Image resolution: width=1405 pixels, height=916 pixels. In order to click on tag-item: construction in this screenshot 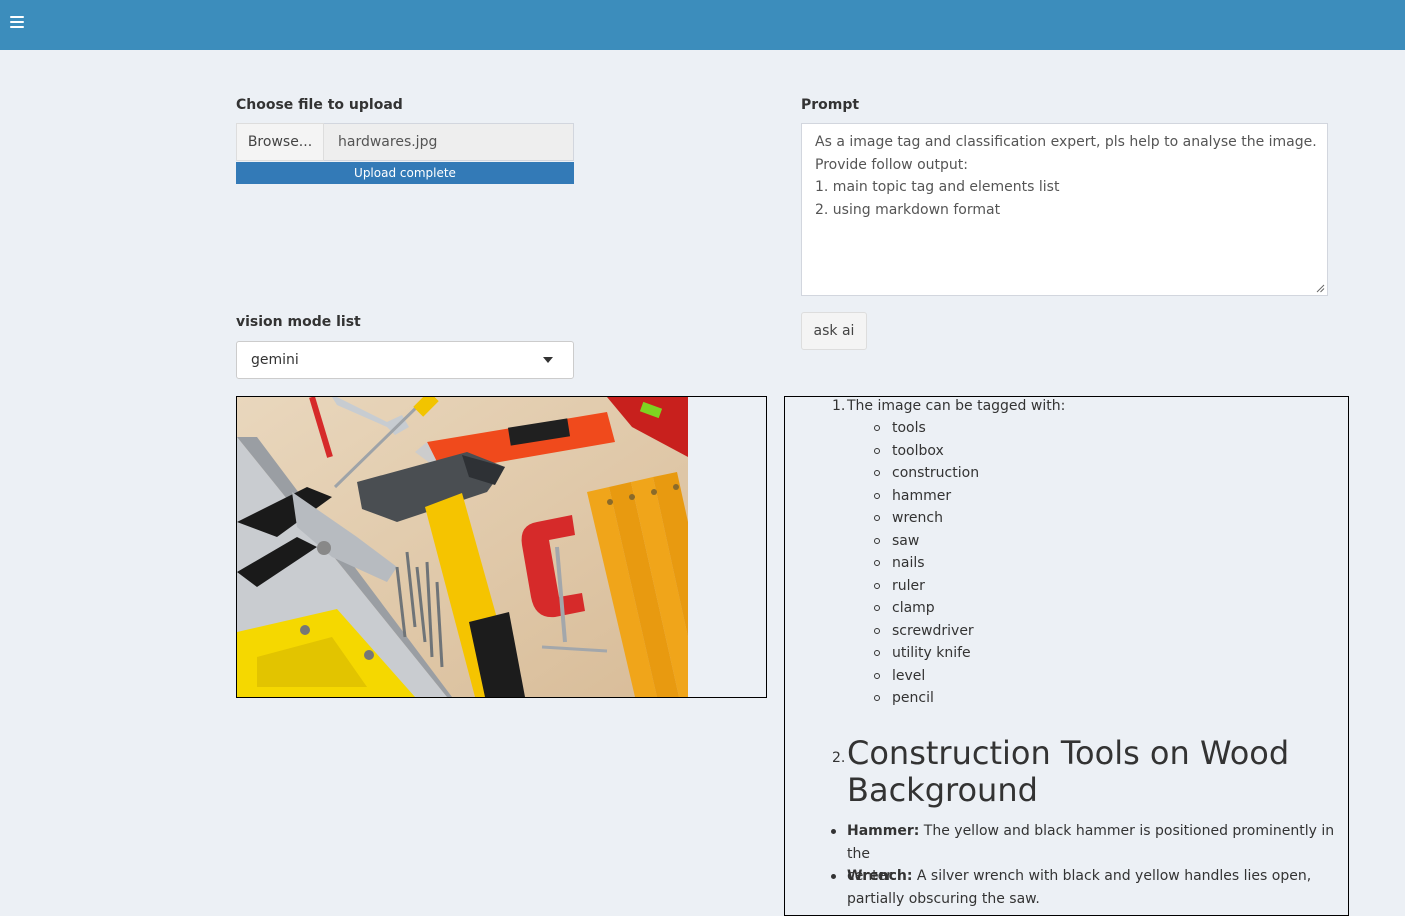, I will do `click(936, 473)`.